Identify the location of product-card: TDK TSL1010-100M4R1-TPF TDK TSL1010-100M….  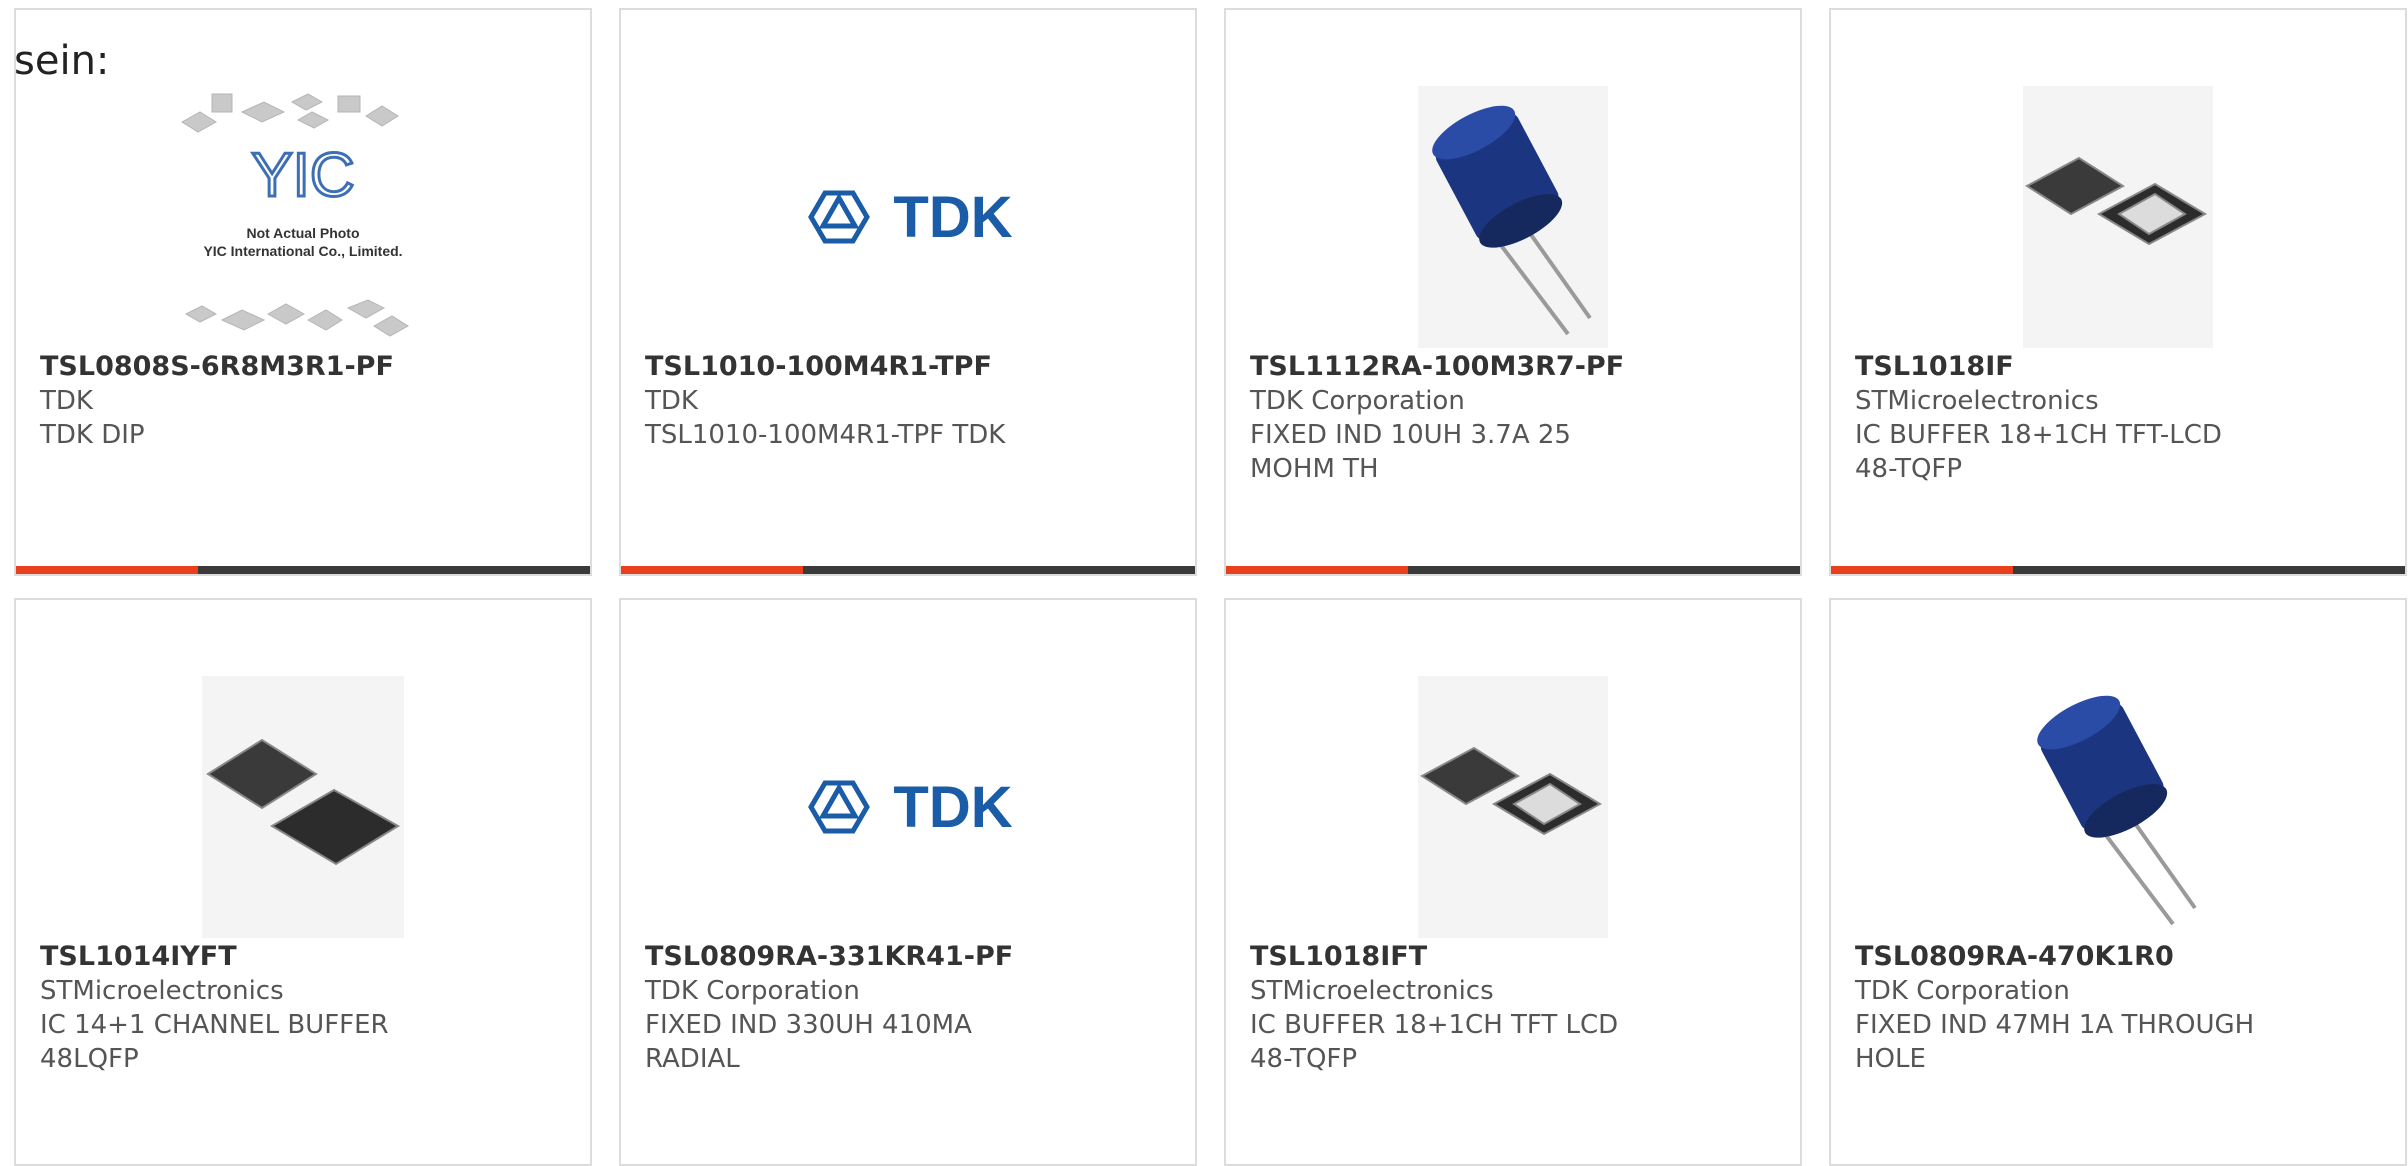
(908, 292).